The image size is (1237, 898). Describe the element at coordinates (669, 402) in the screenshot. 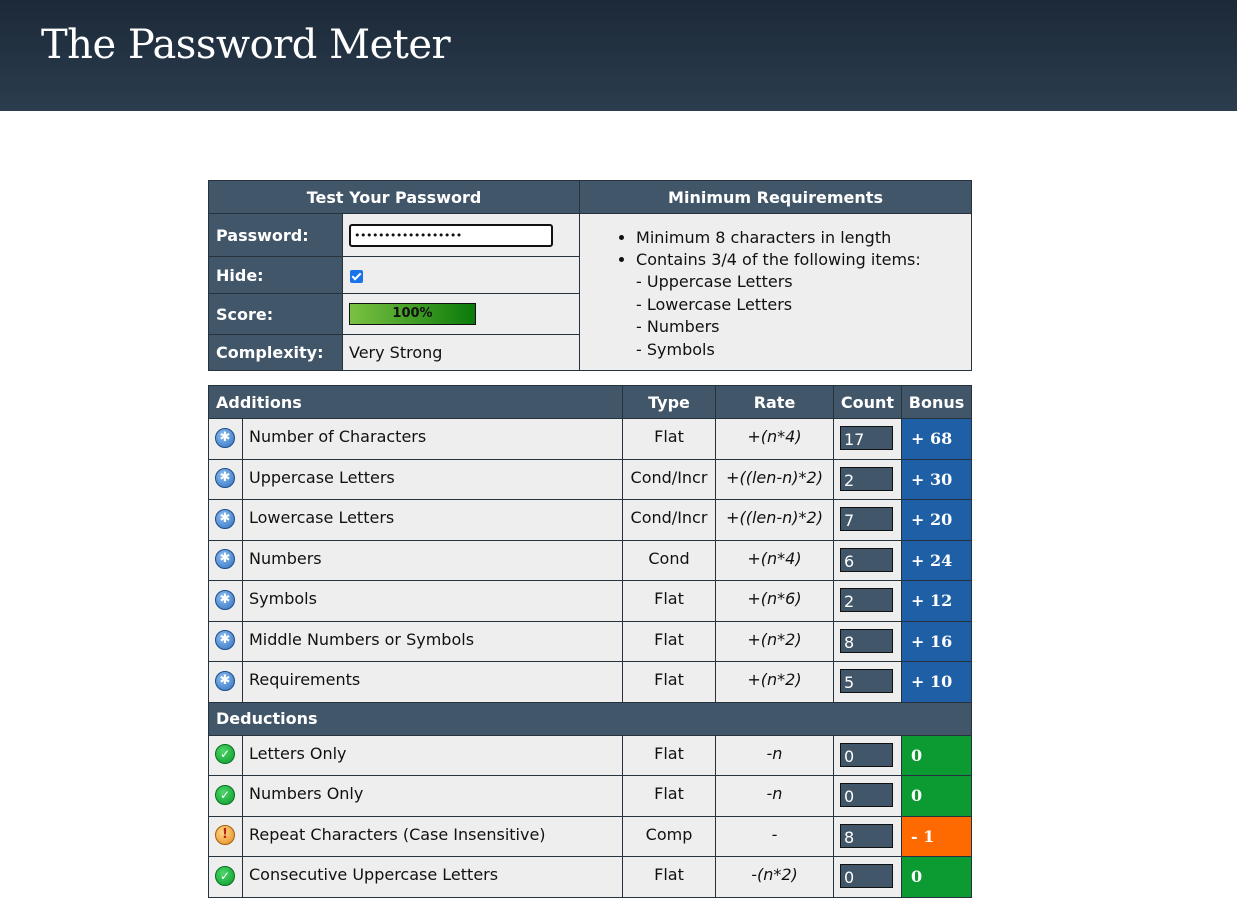

I see `type-heading: Type` at that location.